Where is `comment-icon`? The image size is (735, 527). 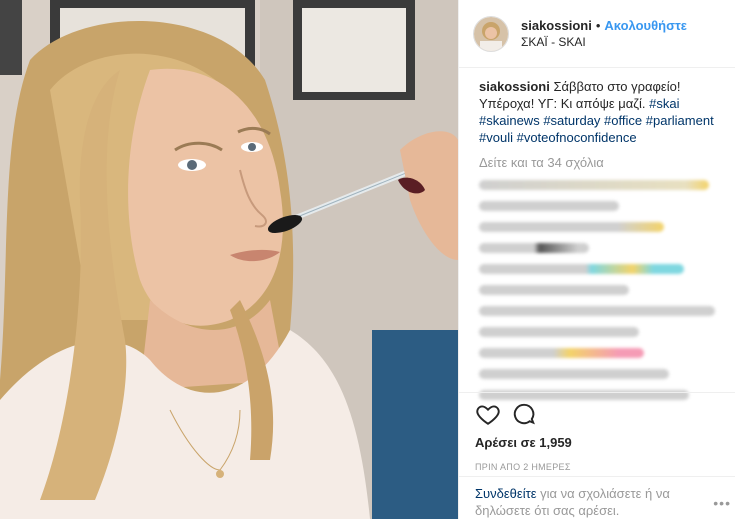 comment-icon is located at coordinates (524, 414).